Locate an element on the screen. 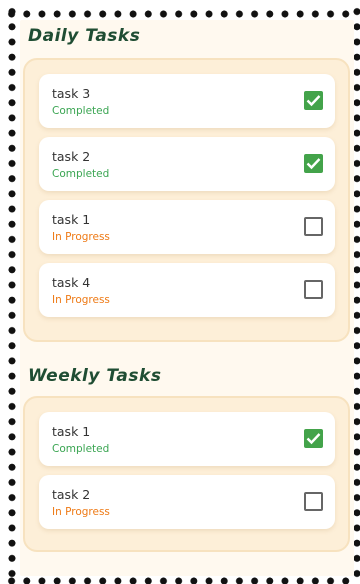 The width and height of the screenshot is (360, 584). weekly-tasks-title: Weekly Tasks is located at coordinates (95, 376).